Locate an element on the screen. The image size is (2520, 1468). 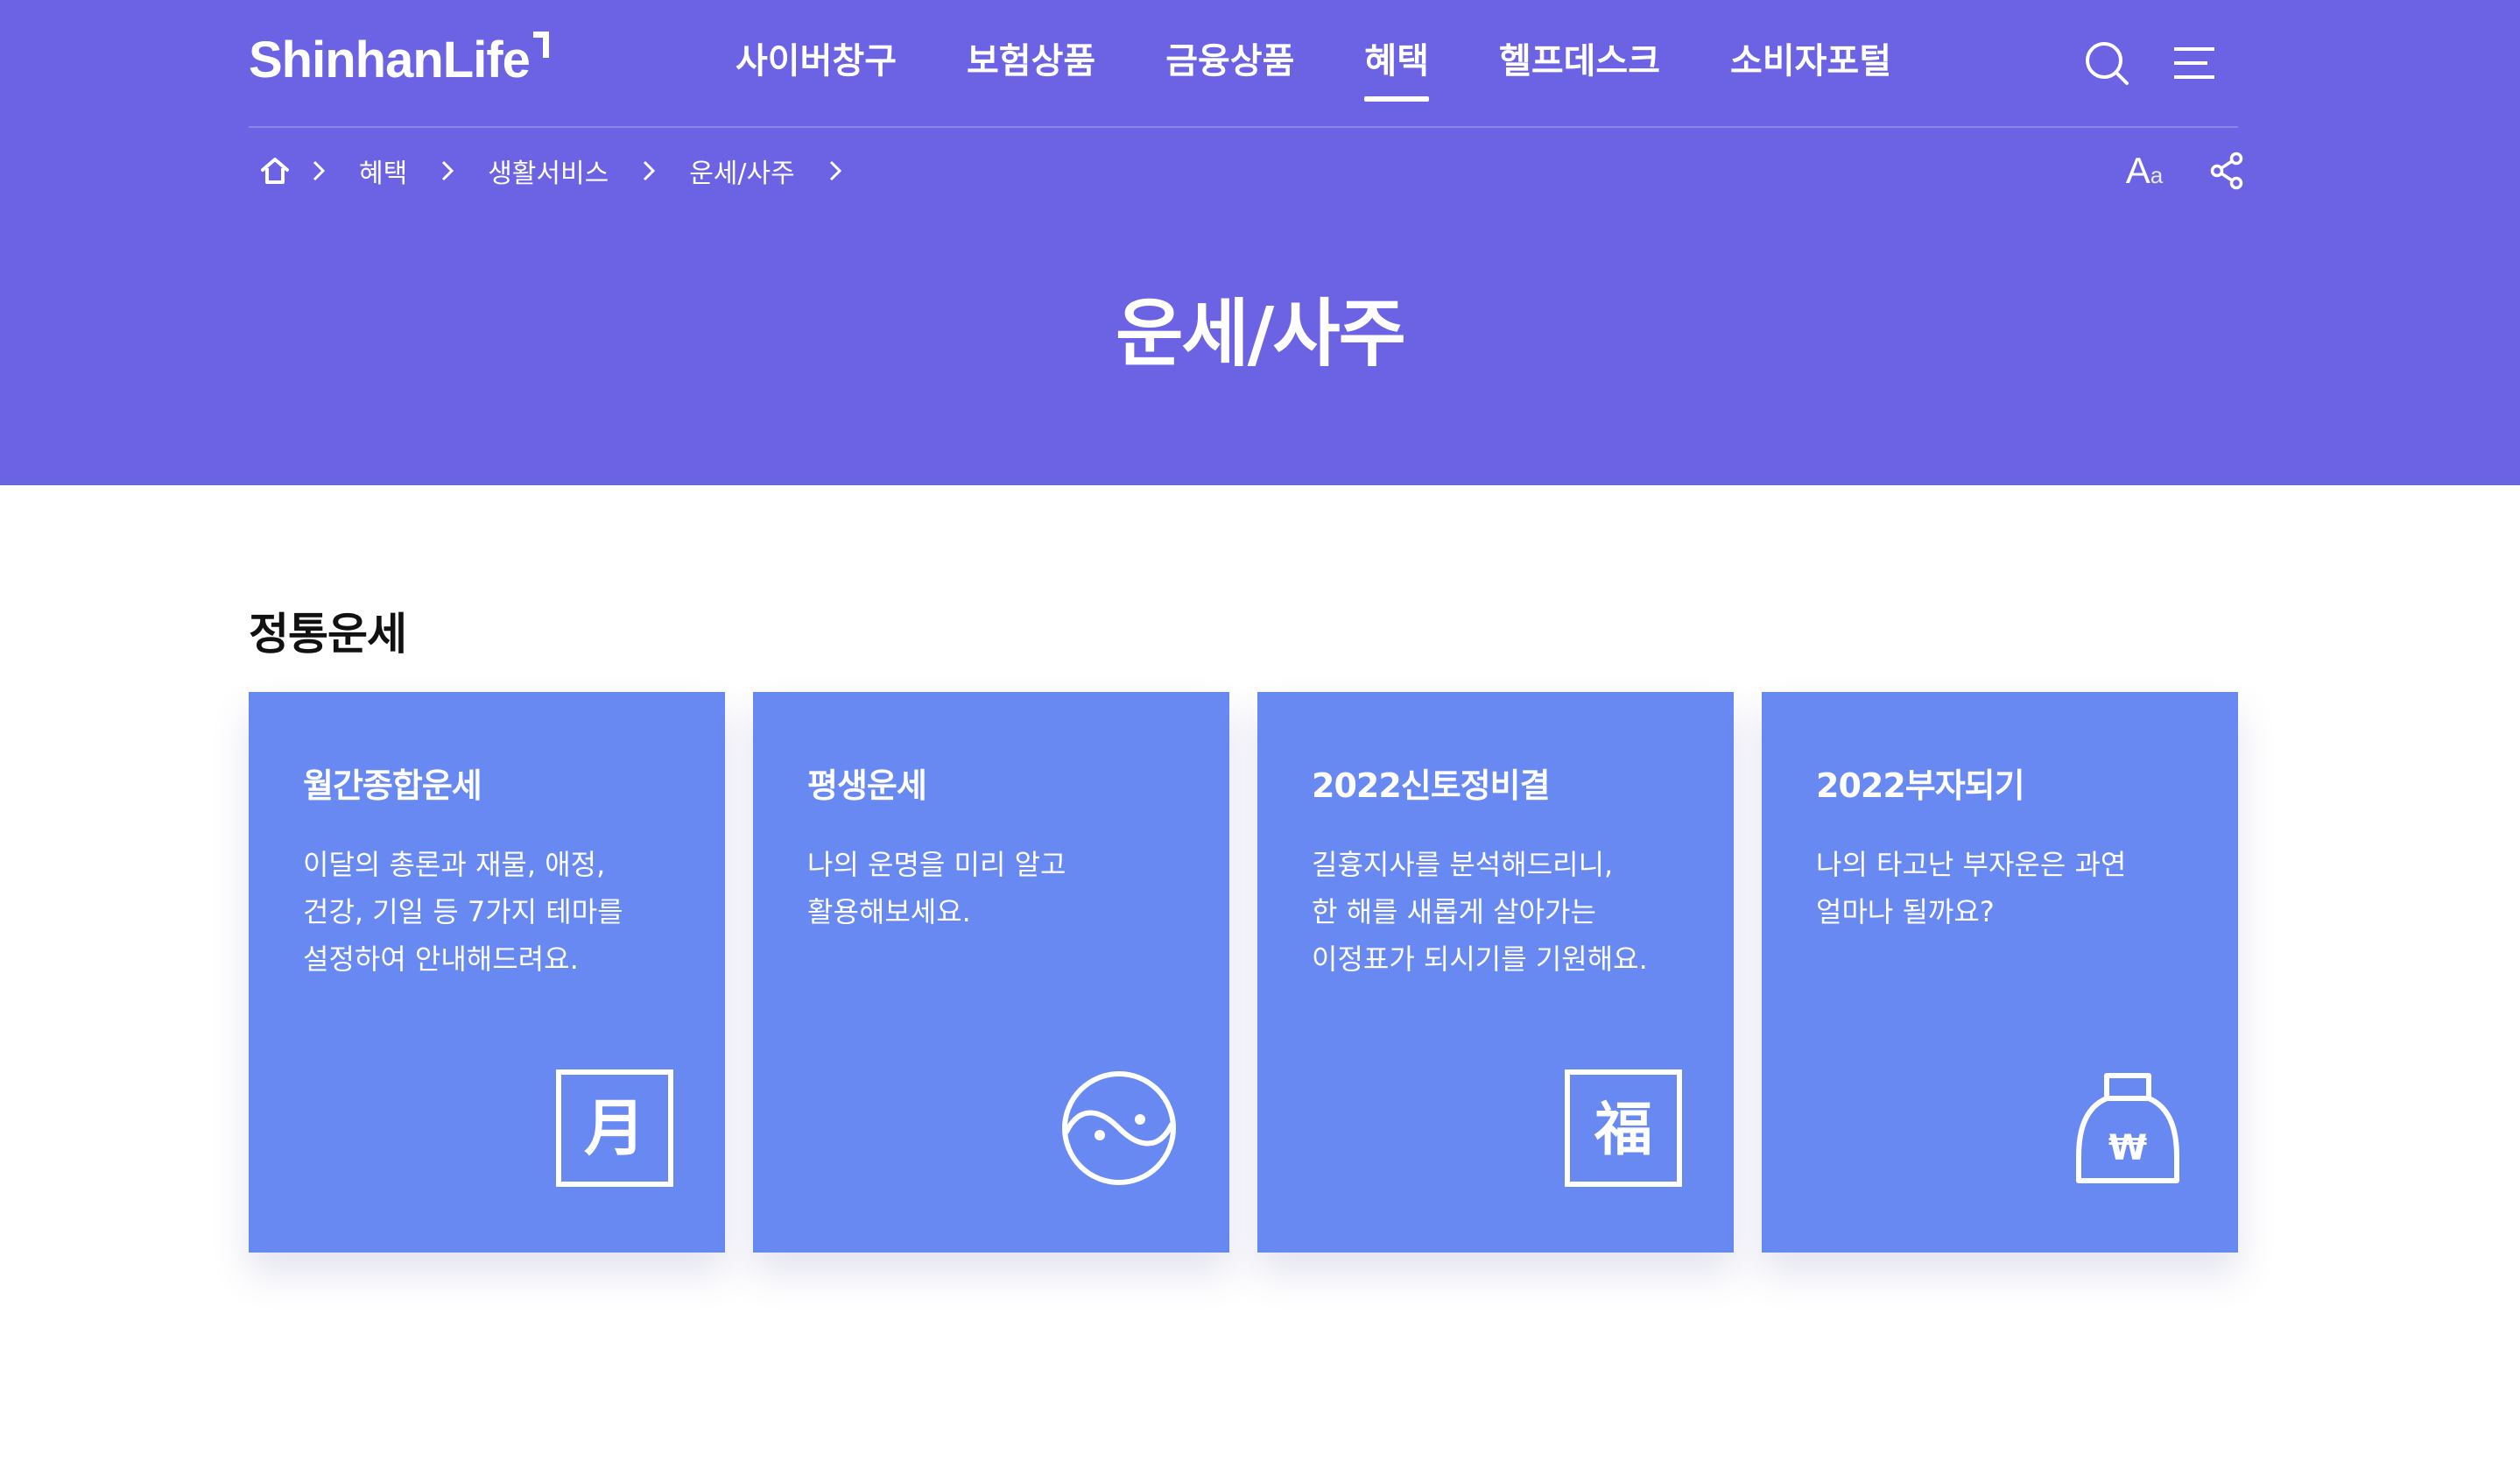
font-size-button: Aa is located at coordinates (2144, 170).